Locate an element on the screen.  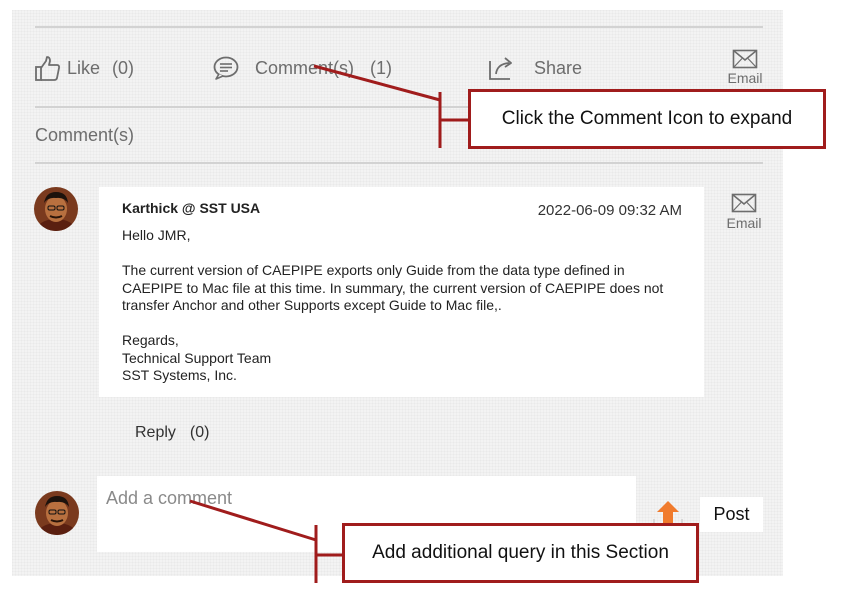
like-icon is located at coordinates (47, 68).